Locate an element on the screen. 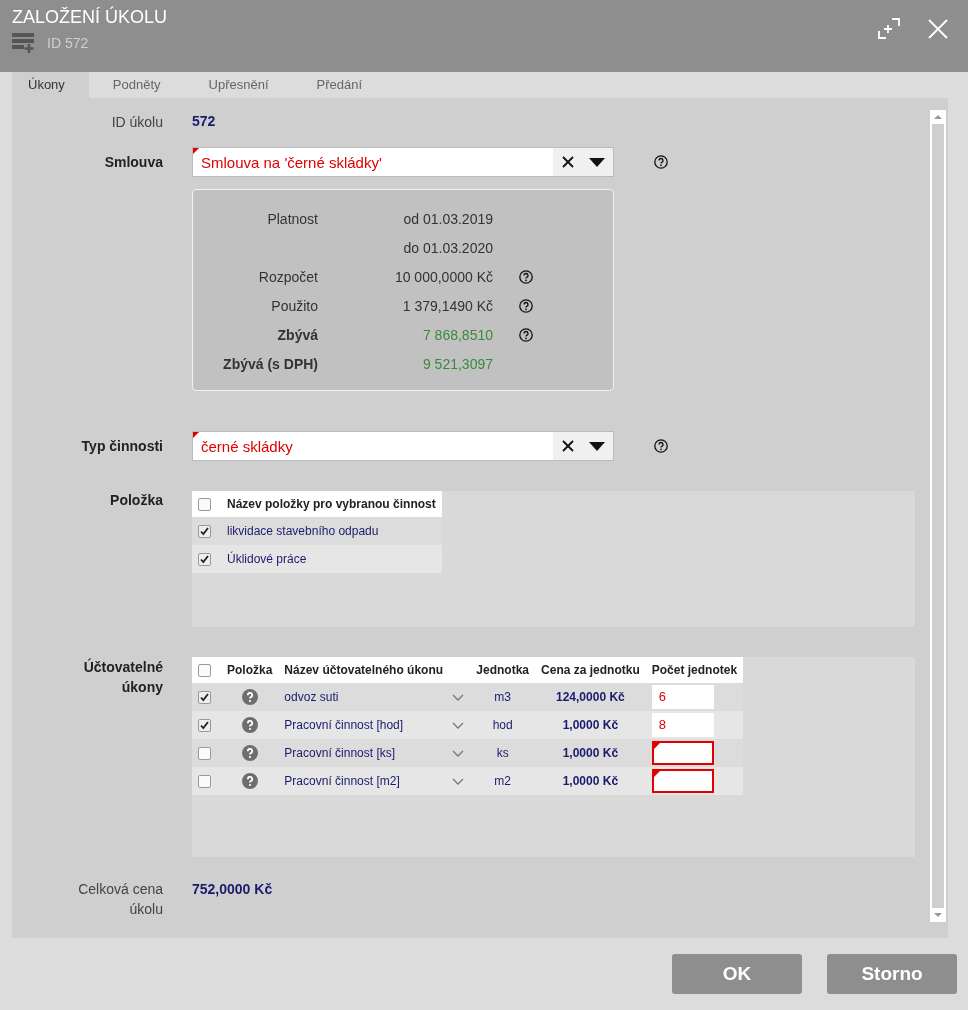  summary-value: 7 868,8510 is located at coordinates (457, 334).